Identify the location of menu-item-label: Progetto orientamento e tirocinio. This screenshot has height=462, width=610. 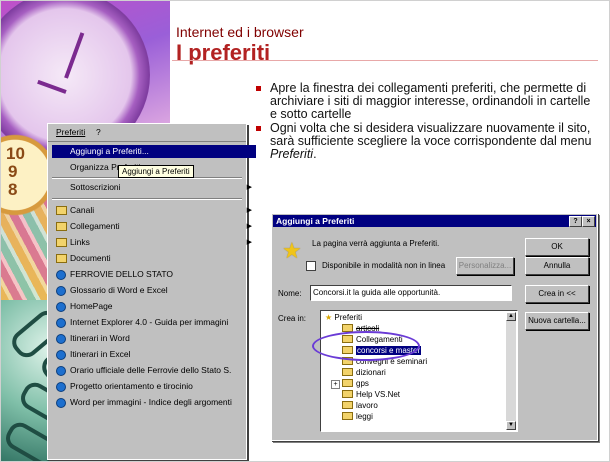
(131, 386).